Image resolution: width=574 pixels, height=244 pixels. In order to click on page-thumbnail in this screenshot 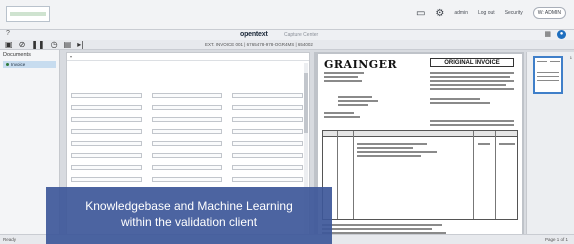, I will do `click(548, 75)`.